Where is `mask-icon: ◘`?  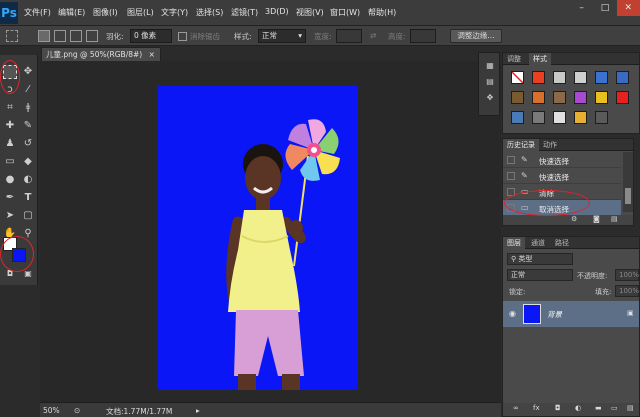 mask-icon: ◘ is located at coordinates (558, 408).